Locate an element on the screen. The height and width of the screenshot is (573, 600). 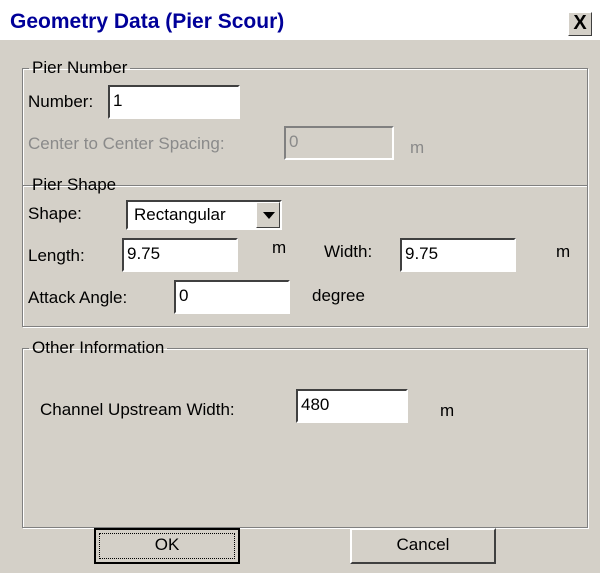
focus-indicator is located at coordinates (167, 546).